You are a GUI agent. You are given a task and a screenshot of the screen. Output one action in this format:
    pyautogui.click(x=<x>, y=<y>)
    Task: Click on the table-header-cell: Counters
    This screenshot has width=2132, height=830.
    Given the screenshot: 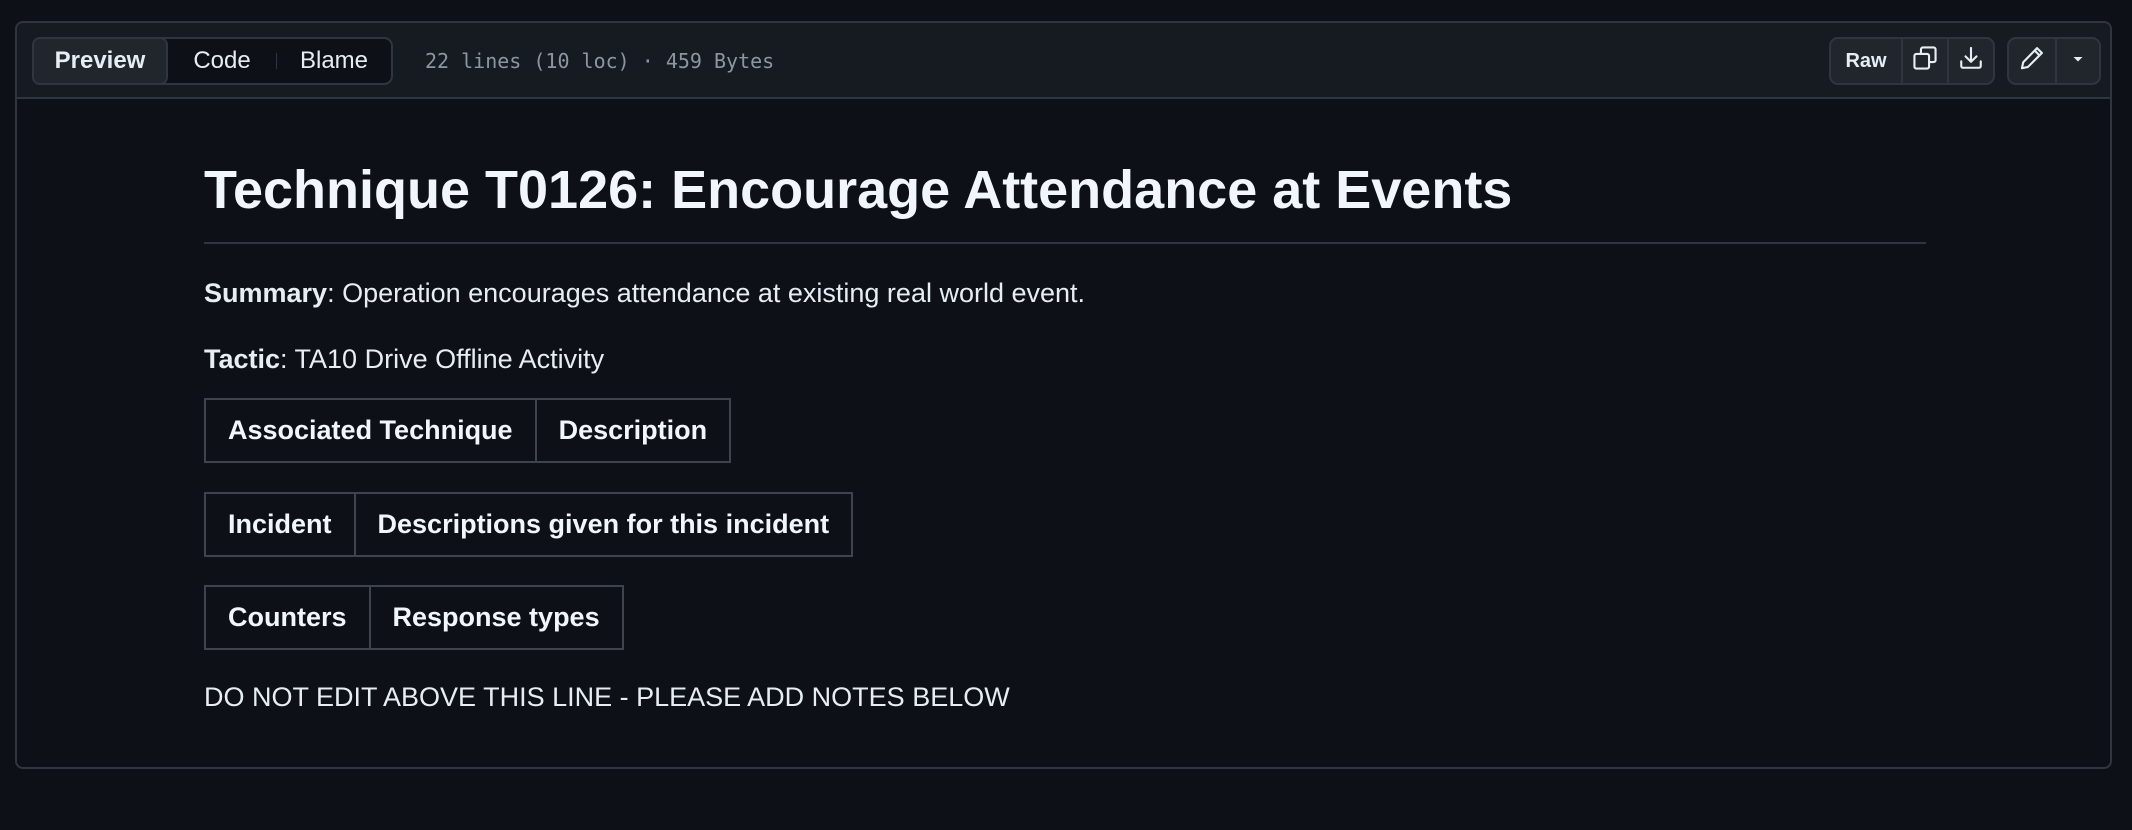 What is the action you would take?
    pyautogui.click(x=287, y=617)
    